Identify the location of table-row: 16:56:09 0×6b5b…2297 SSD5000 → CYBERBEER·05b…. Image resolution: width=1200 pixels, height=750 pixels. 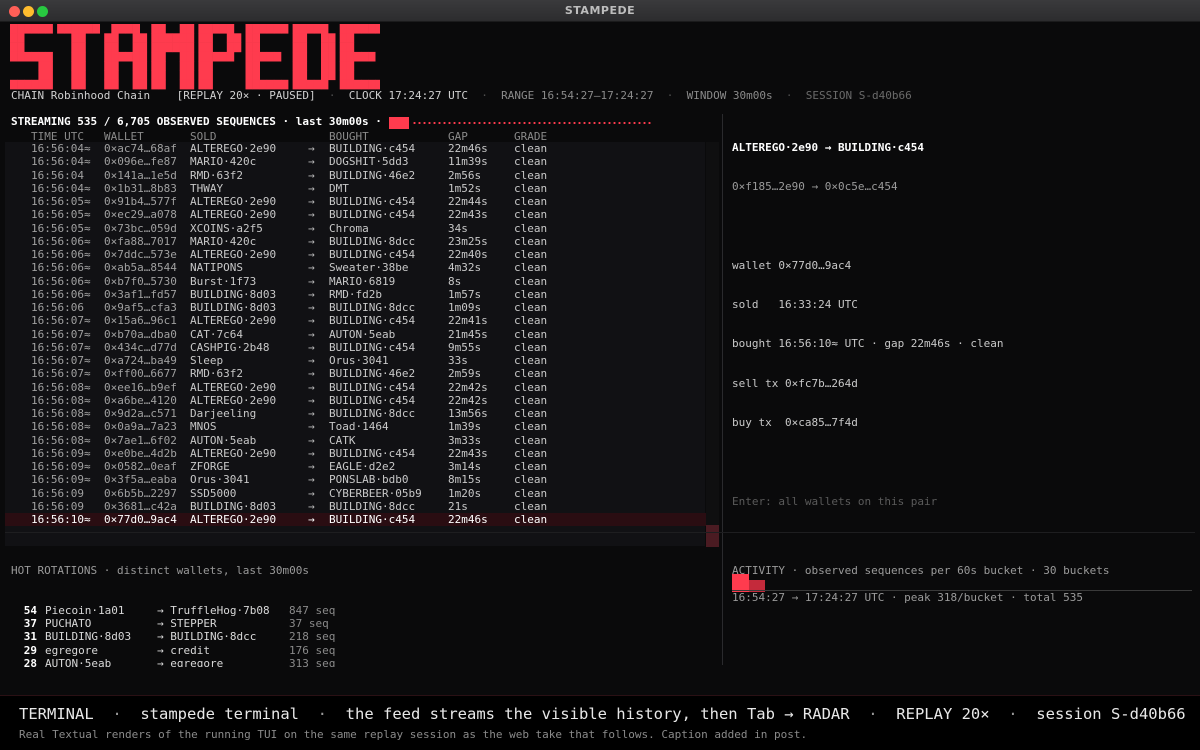
(362, 493).